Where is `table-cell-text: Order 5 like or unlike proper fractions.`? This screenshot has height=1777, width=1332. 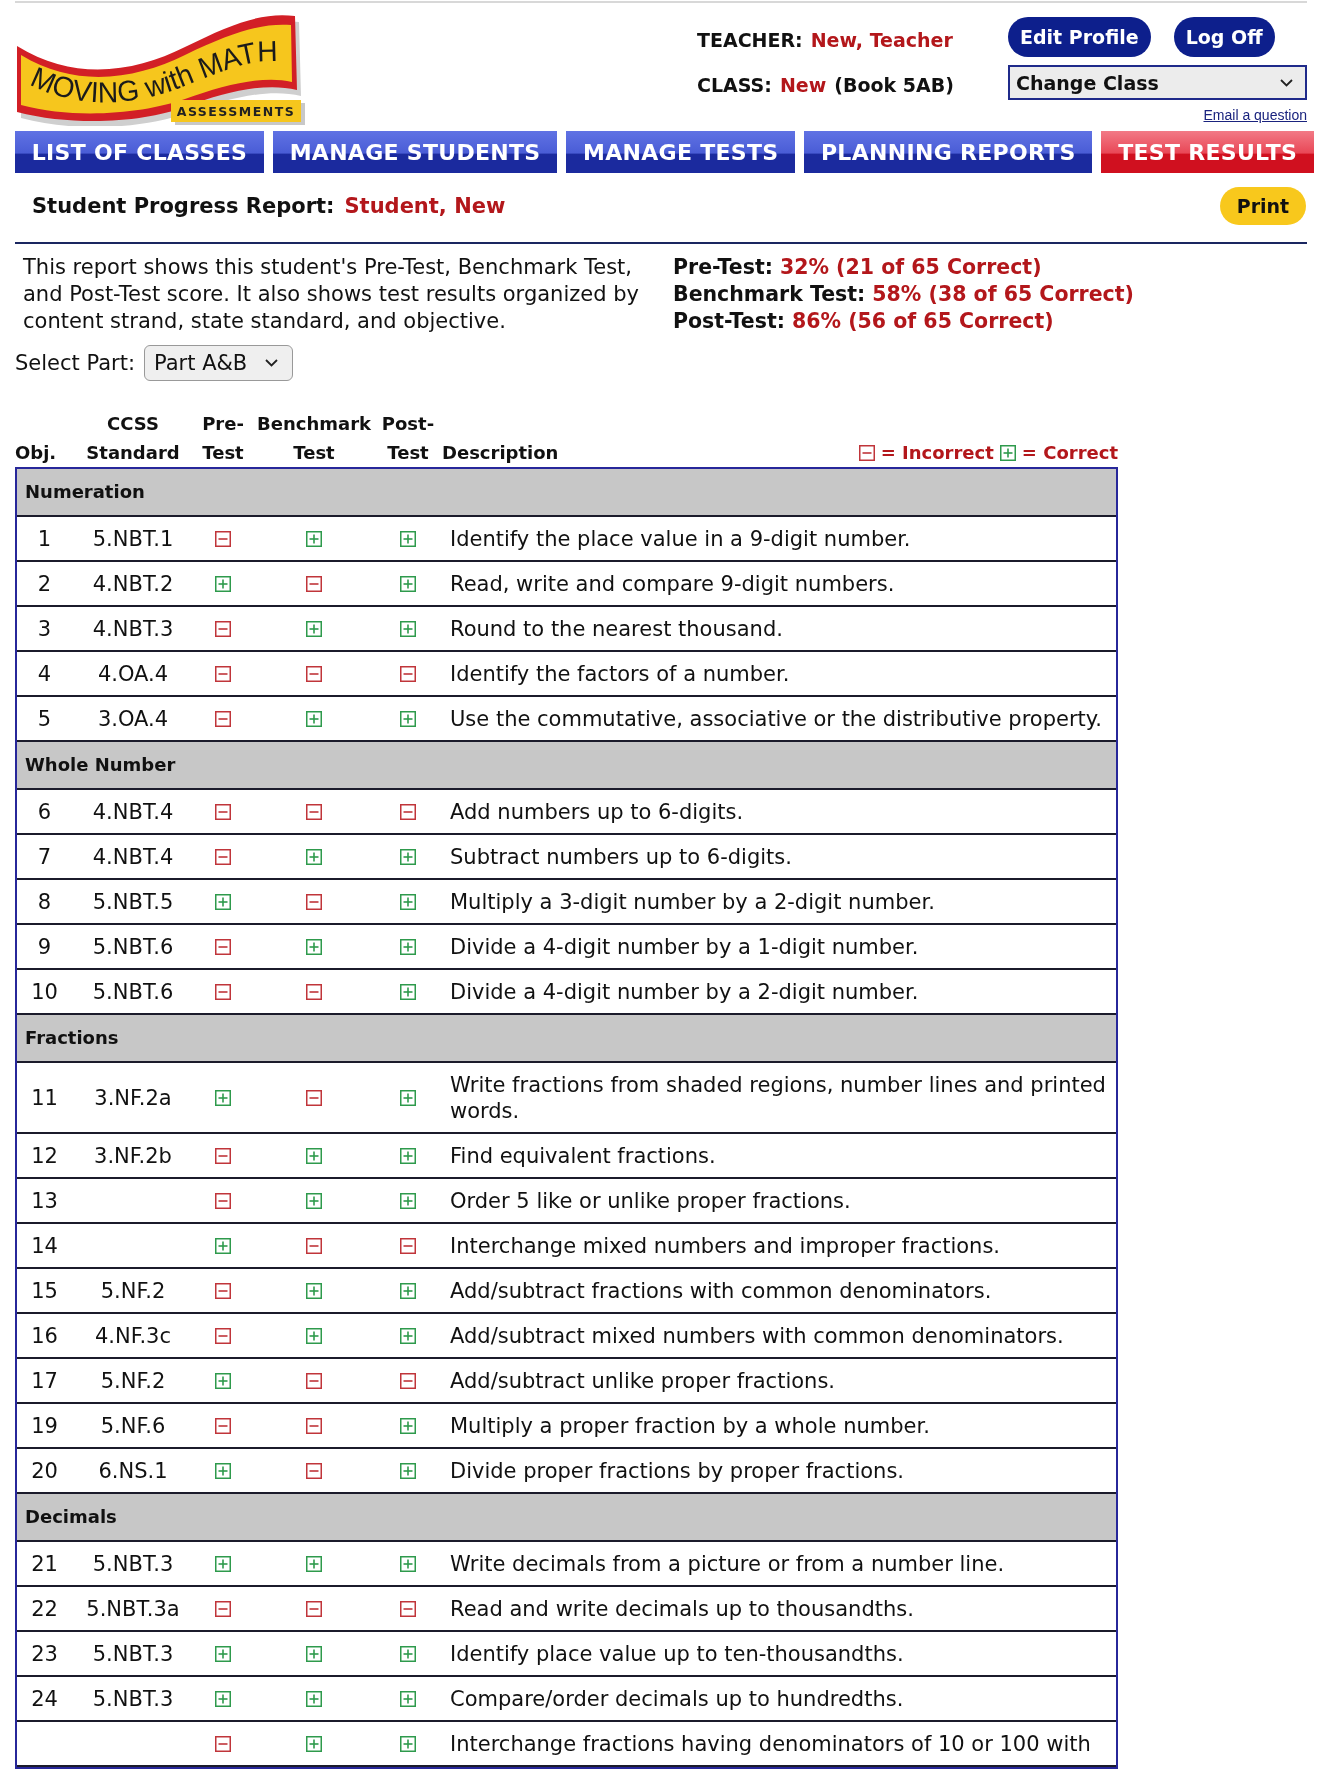 table-cell-text: Order 5 like or unlike proper fractions. is located at coordinates (650, 1201).